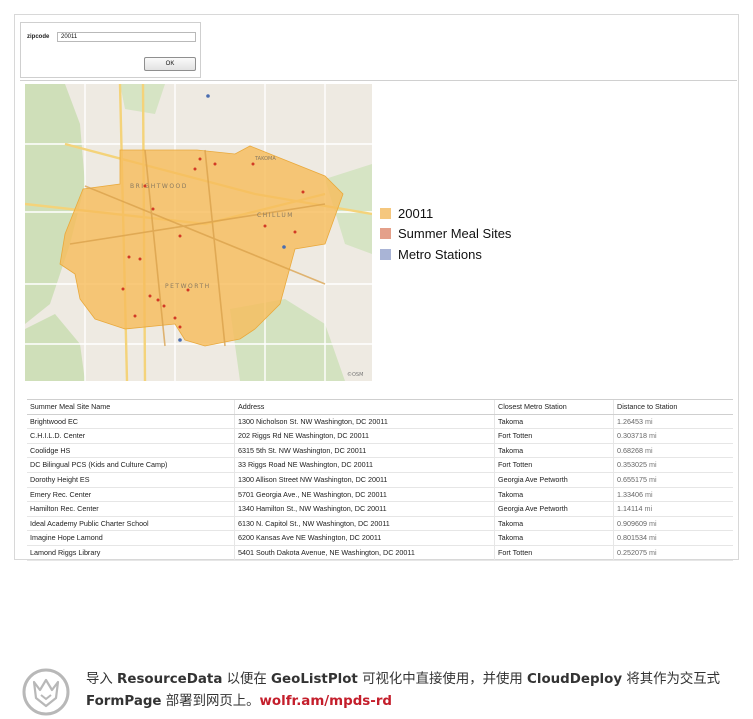 This screenshot has width=753, height=719. Describe the element at coordinates (416, 213) in the screenshot. I see `legend-label: 20011` at that location.